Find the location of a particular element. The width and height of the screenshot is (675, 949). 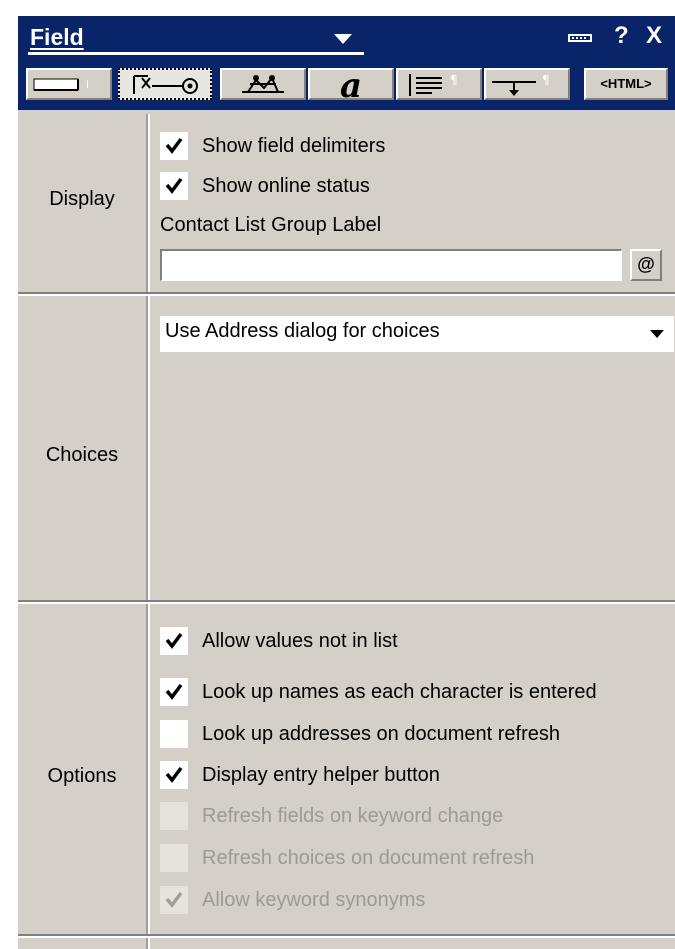

close-button: X is located at coordinates (654, 36).